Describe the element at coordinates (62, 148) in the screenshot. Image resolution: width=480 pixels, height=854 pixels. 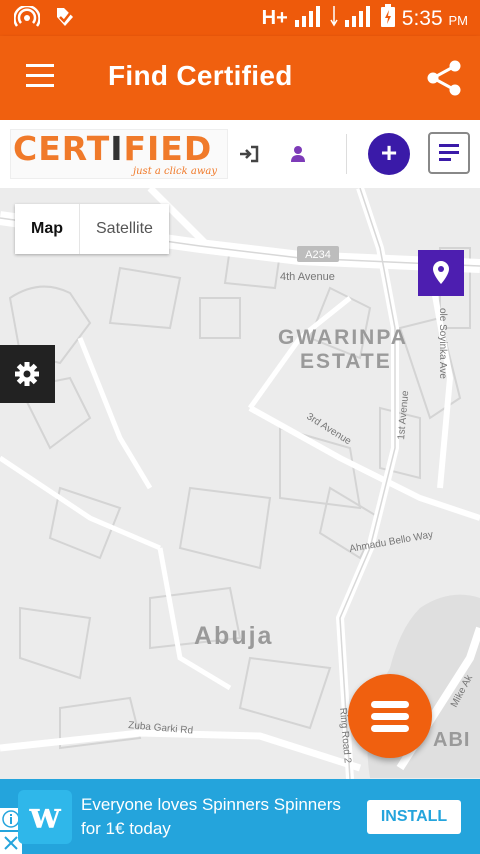
I see `logo-text-left: CERT` at that location.